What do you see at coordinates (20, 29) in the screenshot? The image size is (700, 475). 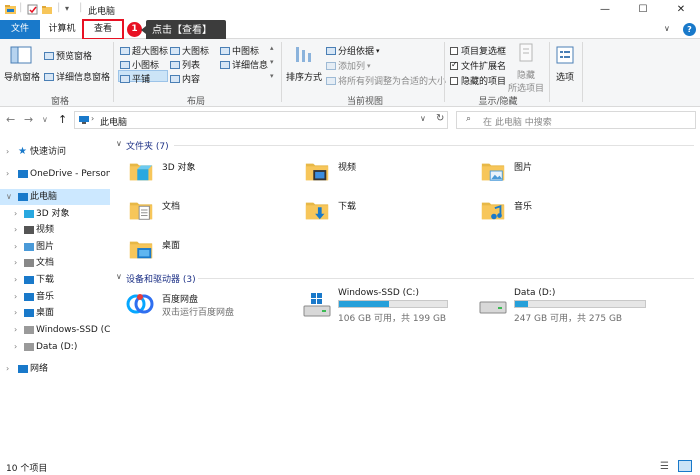 I see `tab-file: 文件` at bounding box center [20, 29].